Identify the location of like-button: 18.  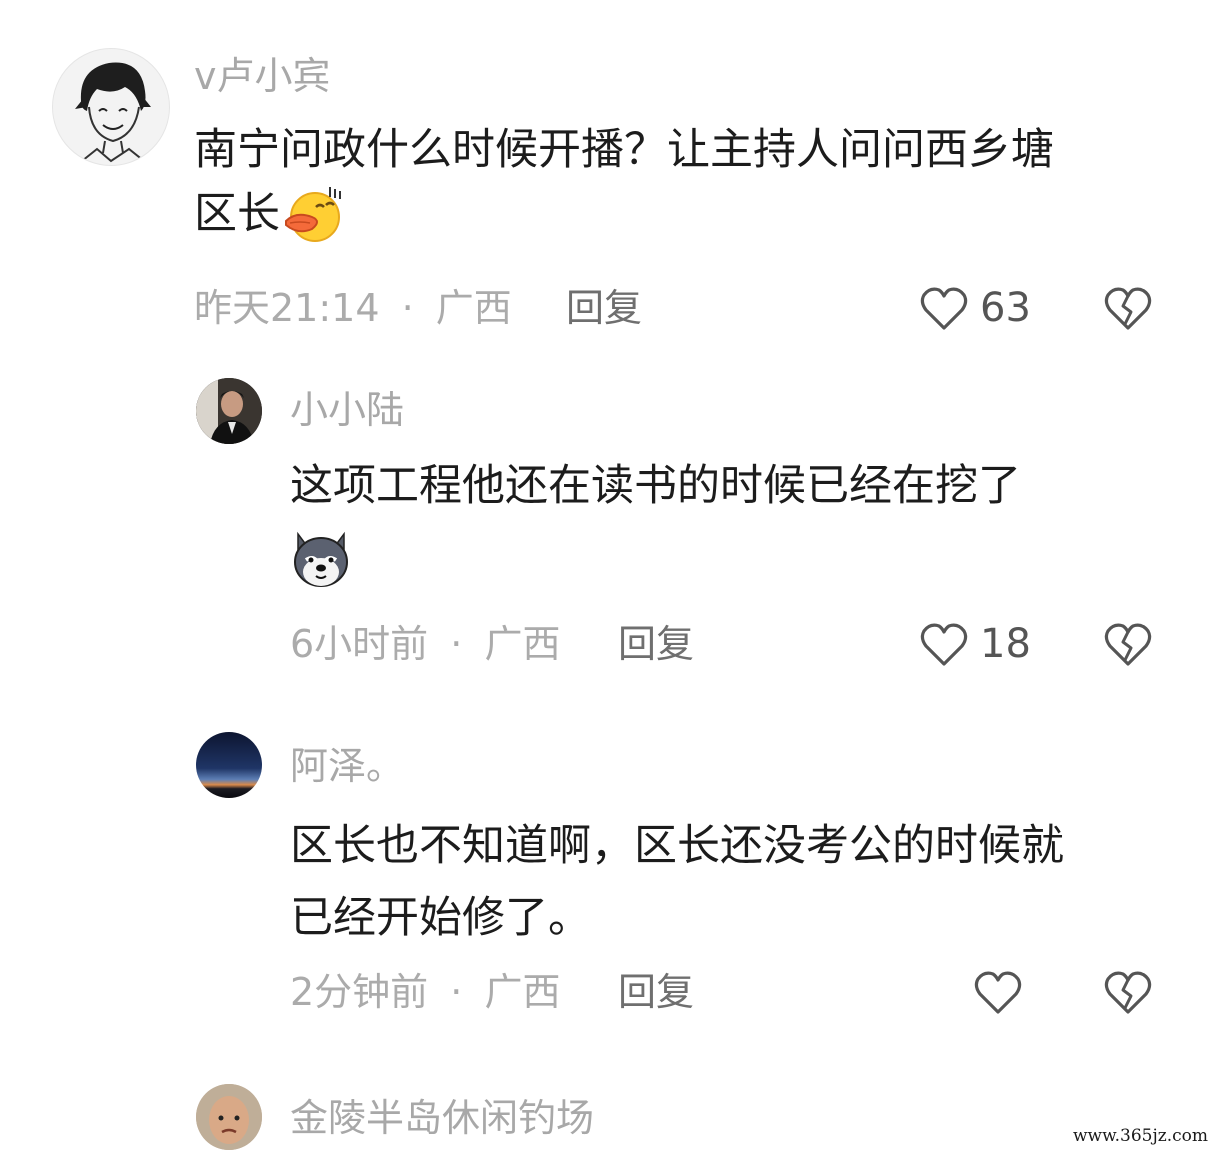
(974, 644).